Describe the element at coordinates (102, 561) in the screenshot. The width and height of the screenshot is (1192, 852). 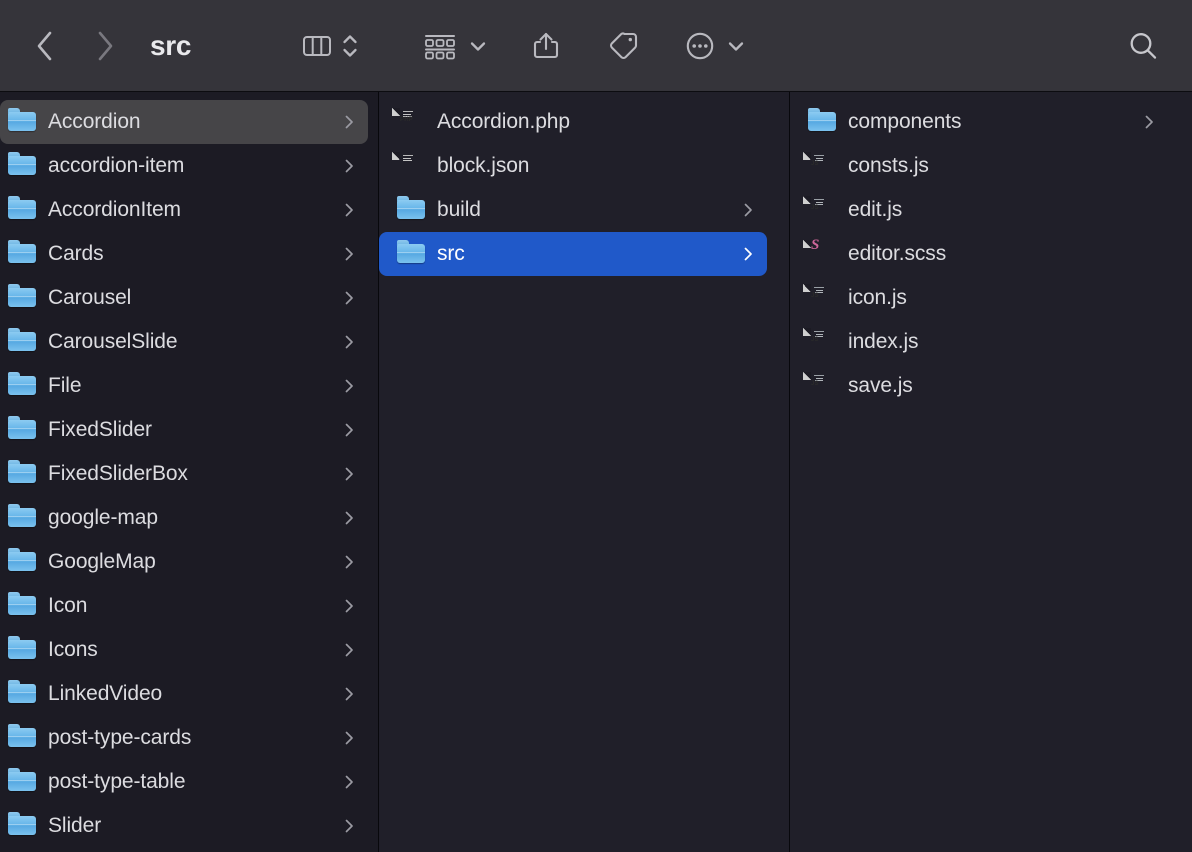
I see `item-label: GoogleMap` at that location.